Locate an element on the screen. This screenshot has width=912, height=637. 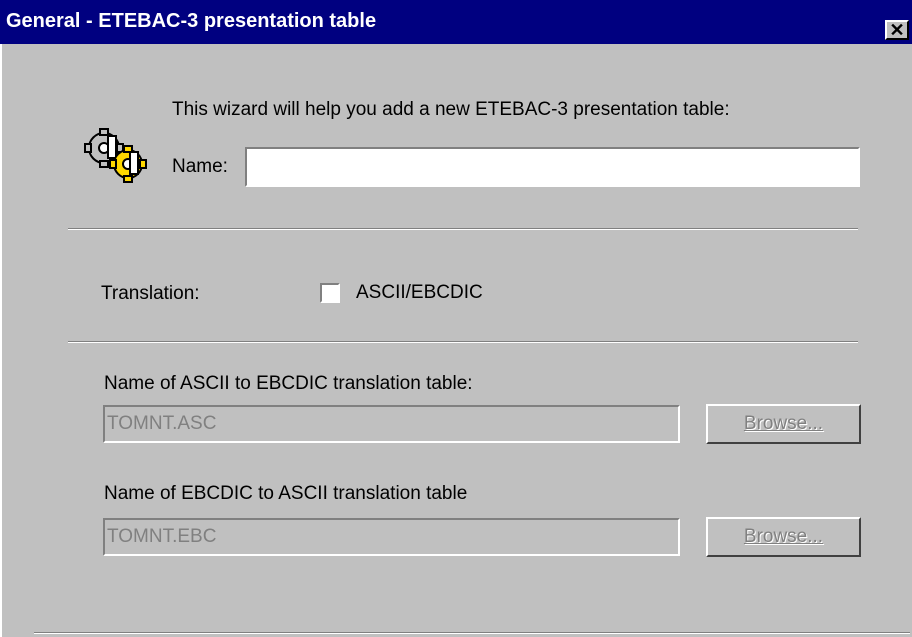
close-icon: ✕ is located at coordinates (897, 30).